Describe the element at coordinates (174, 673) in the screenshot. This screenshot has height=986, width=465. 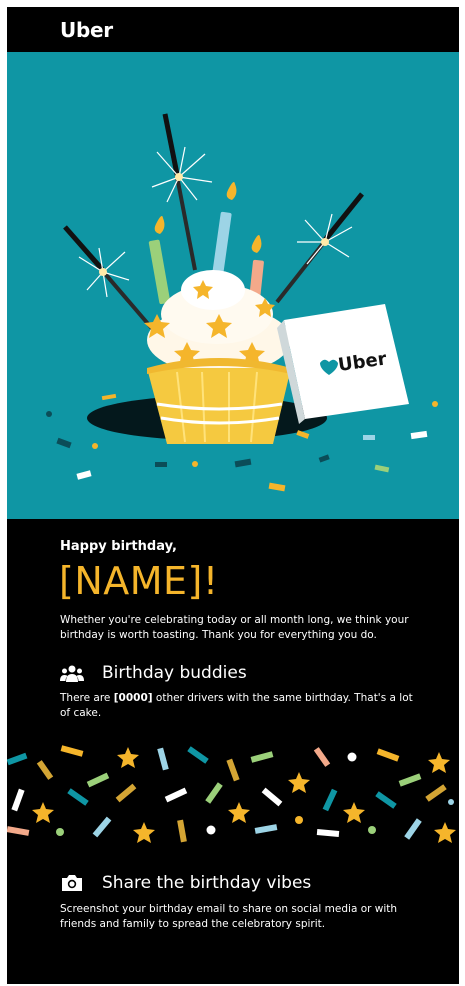
I see `section-title-buddies: Birthday buddies` at that location.